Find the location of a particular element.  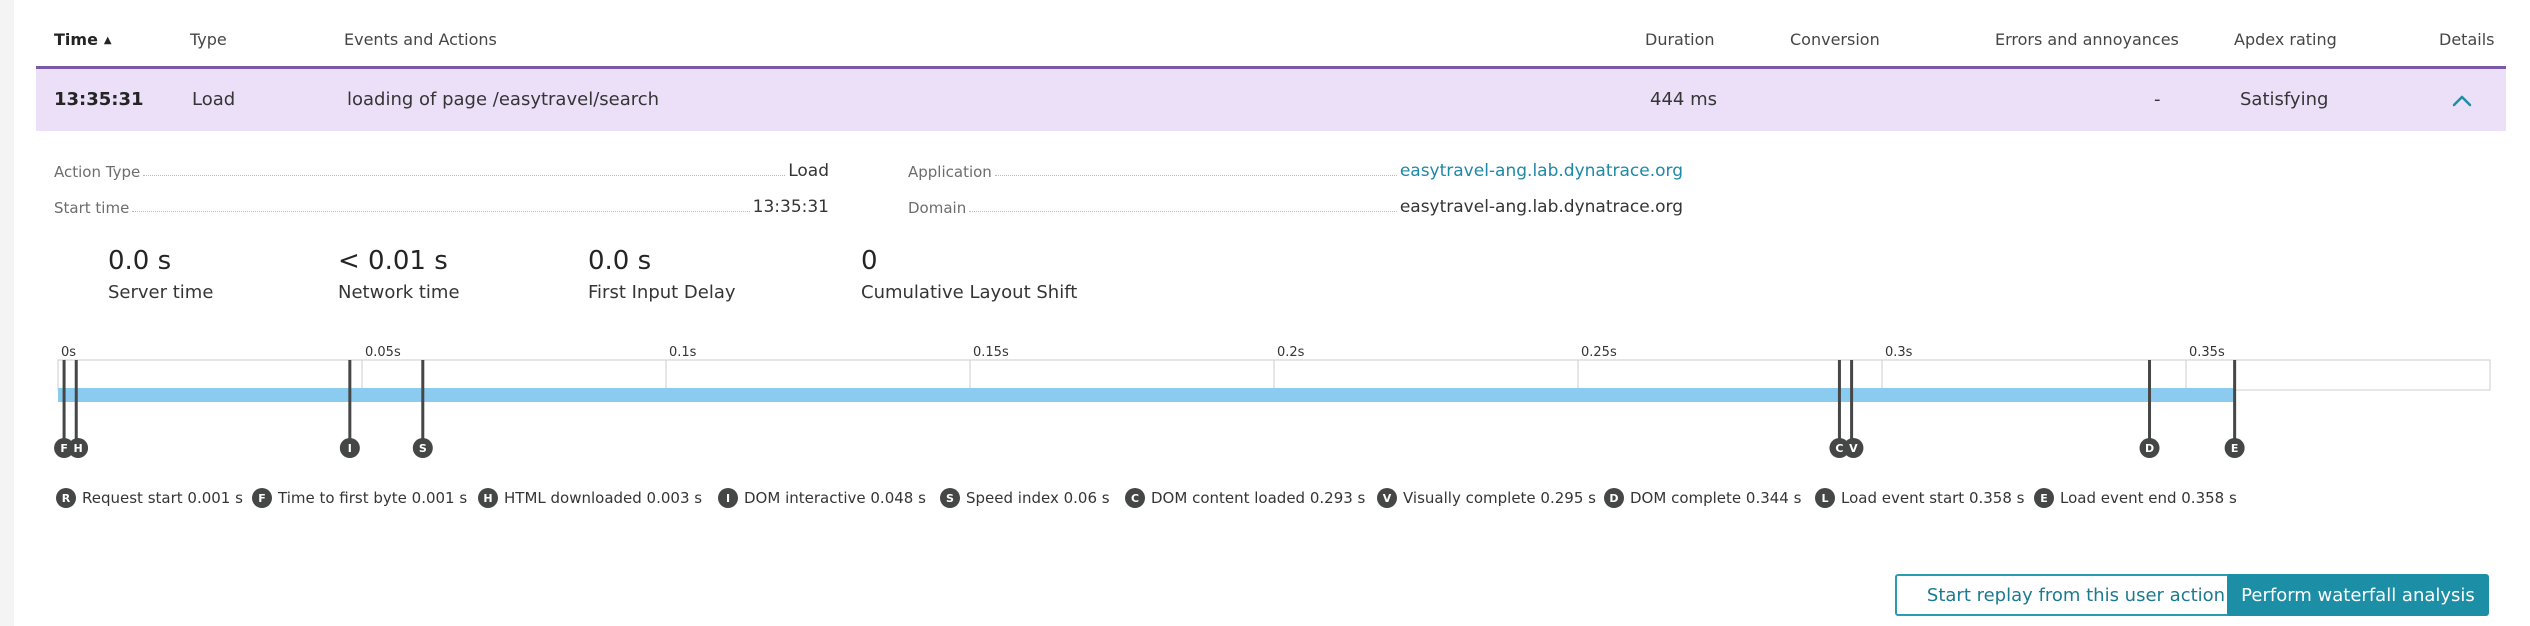

legend-label: HTML downloaded 0.003 s is located at coordinates (603, 498).